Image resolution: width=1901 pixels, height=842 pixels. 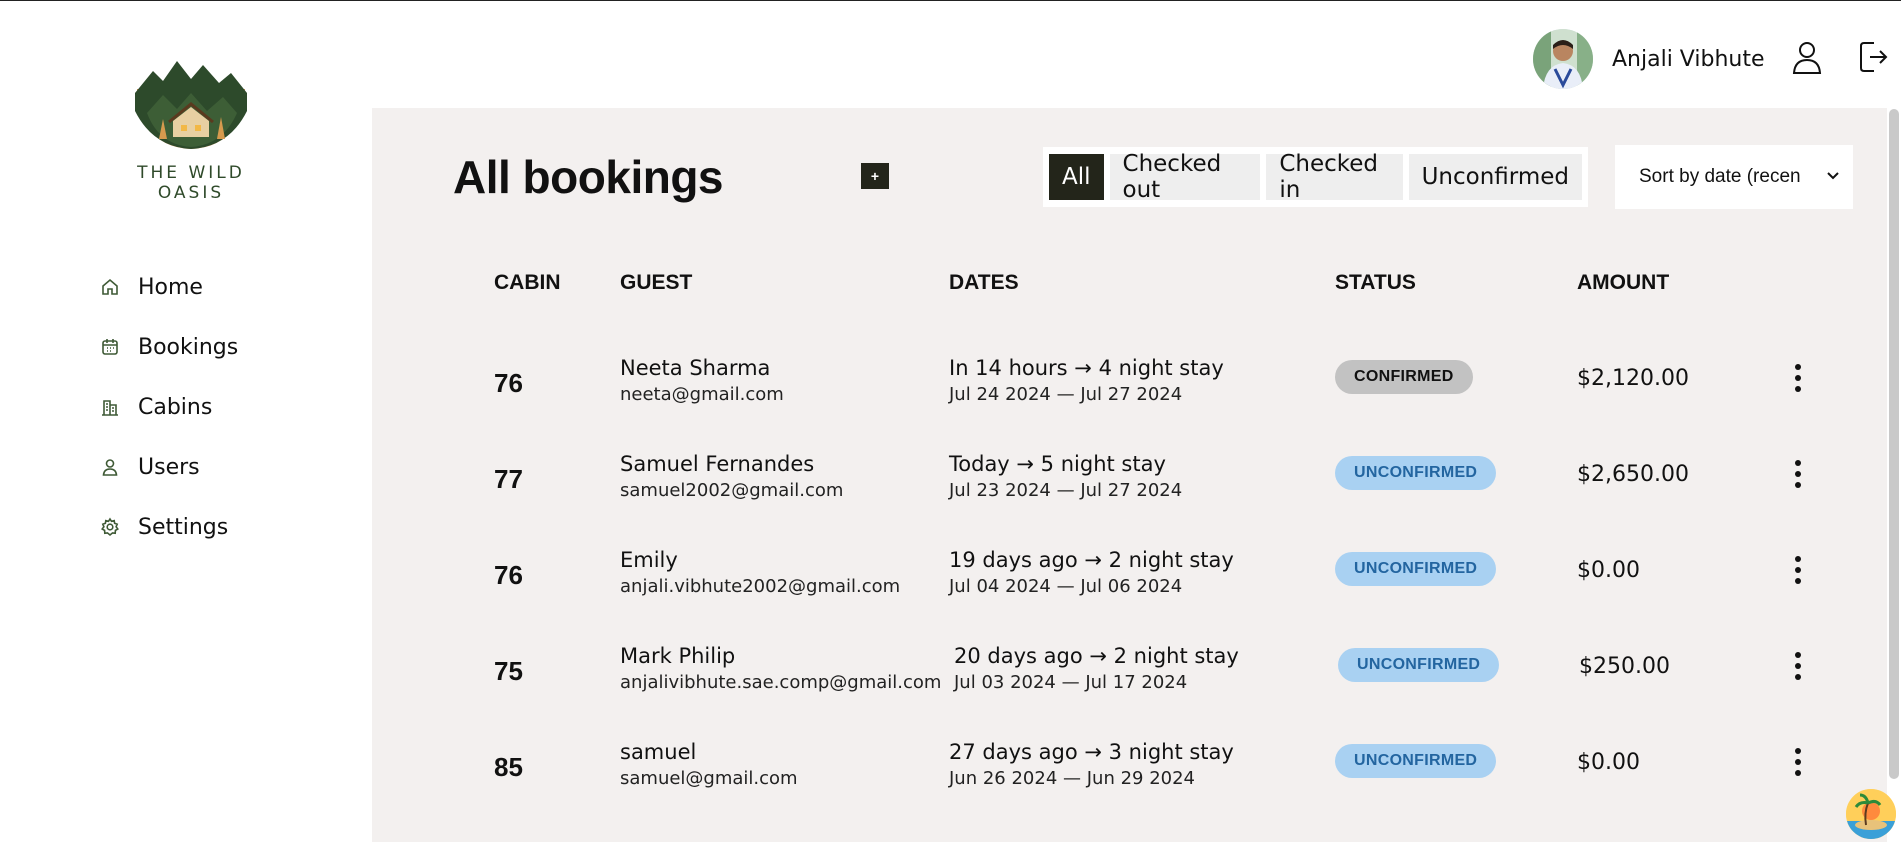 I want to click on brand-name: THE WILD OASIS, so click(x=191, y=183).